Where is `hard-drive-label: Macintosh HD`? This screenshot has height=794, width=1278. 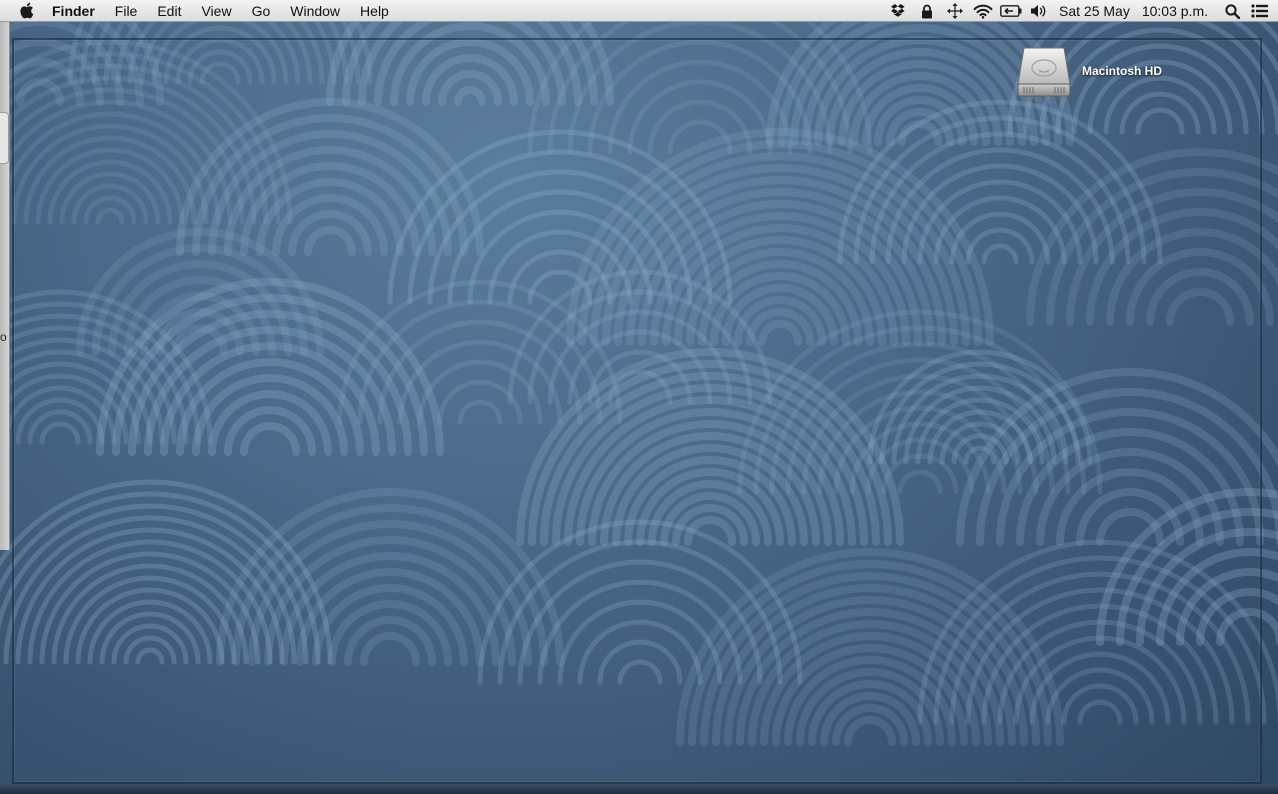 hard-drive-label: Macintosh HD is located at coordinates (1122, 71).